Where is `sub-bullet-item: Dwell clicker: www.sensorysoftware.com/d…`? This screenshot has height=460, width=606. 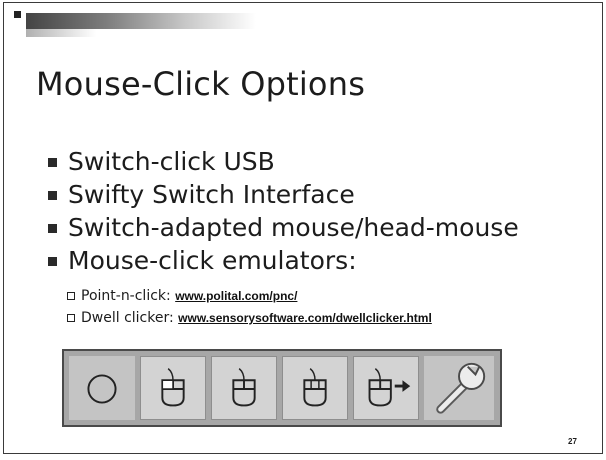 sub-bullet-item: Dwell clicker: www.sensorysoftware.com/d… is located at coordinates (249, 318).